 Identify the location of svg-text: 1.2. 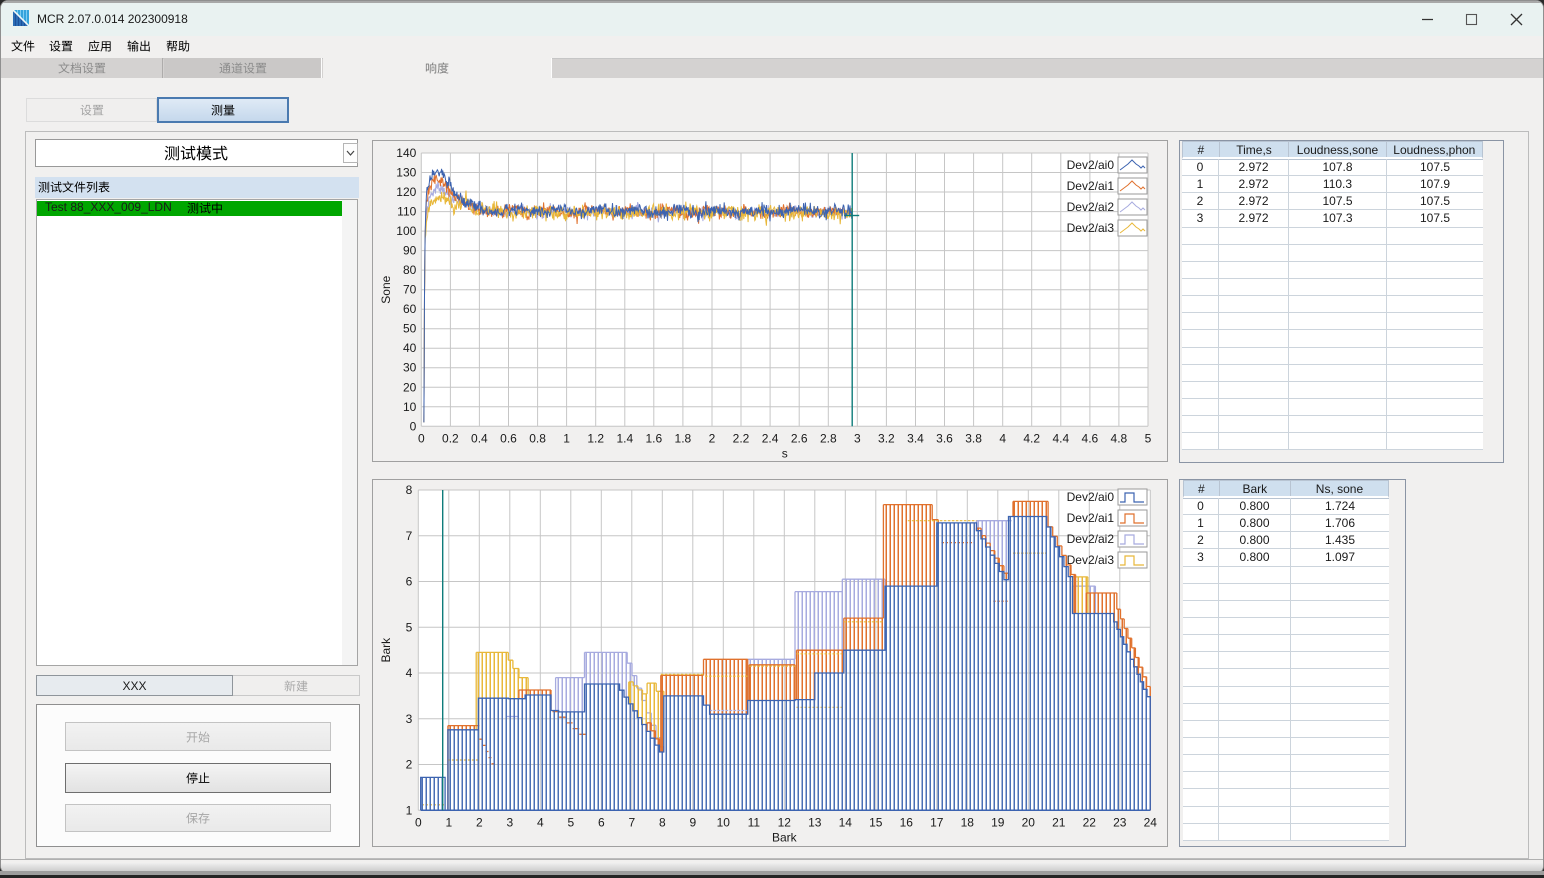
(595, 438).